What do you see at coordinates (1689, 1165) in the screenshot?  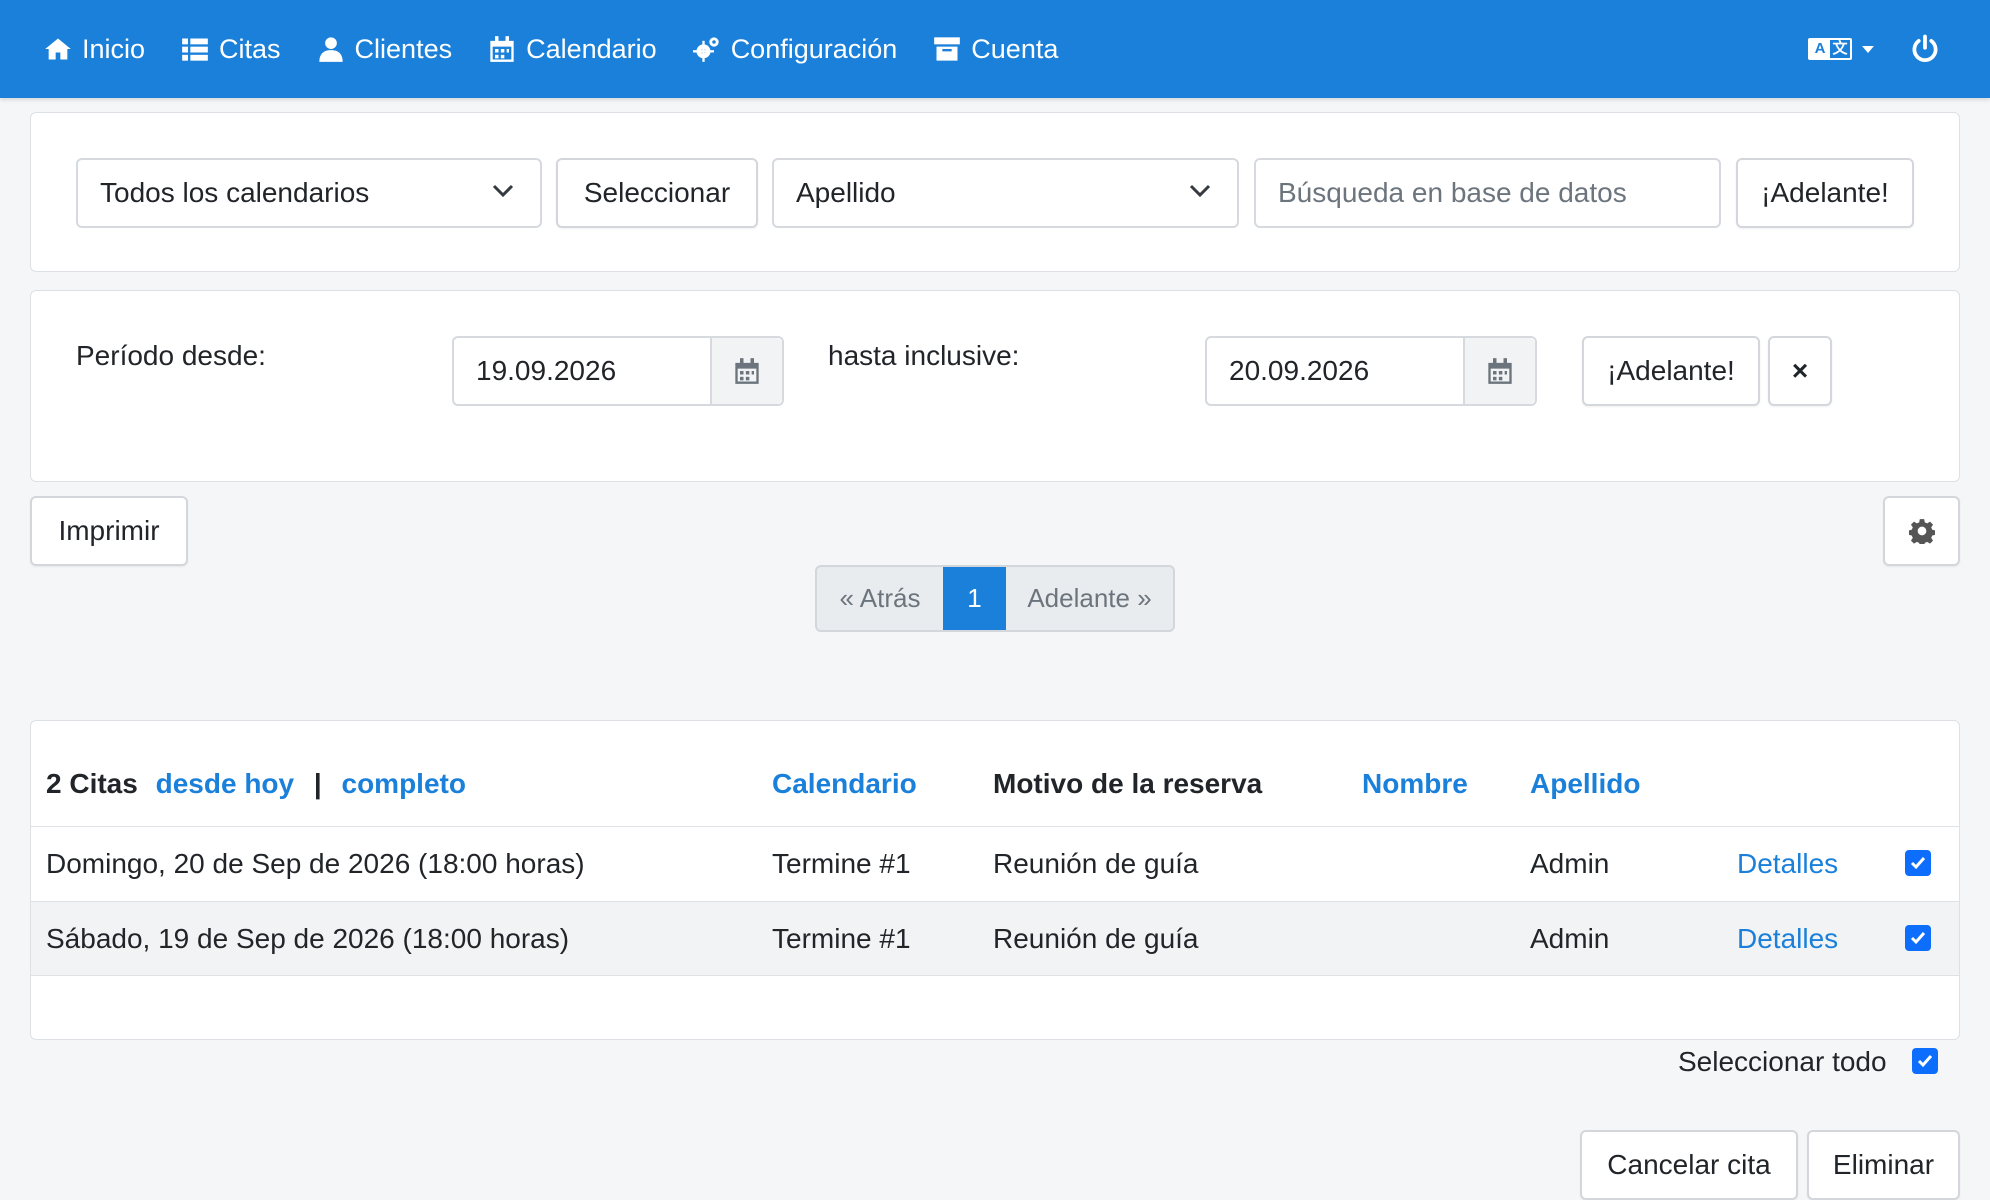 I see `cancel-appointment-button: Cancelar cita` at bounding box center [1689, 1165].